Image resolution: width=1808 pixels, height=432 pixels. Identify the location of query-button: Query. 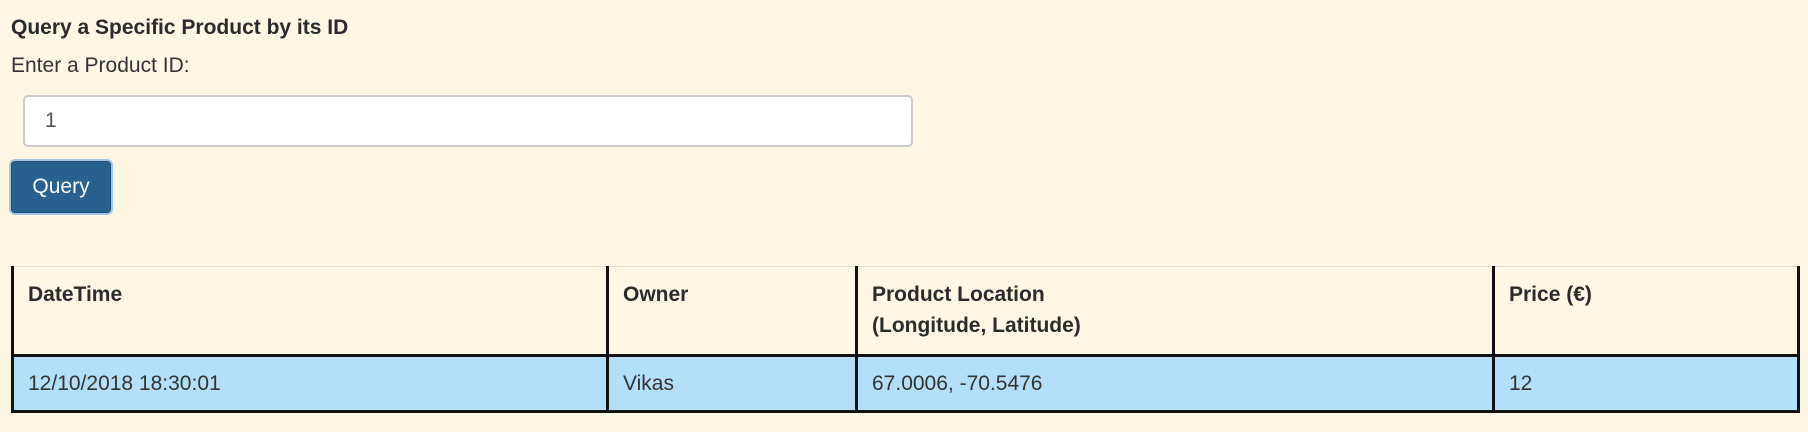
(61, 187).